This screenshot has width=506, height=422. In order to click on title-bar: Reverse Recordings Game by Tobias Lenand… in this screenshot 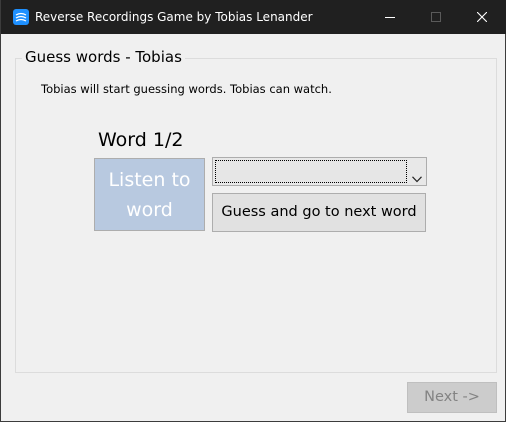, I will do `click(253, 17)`.